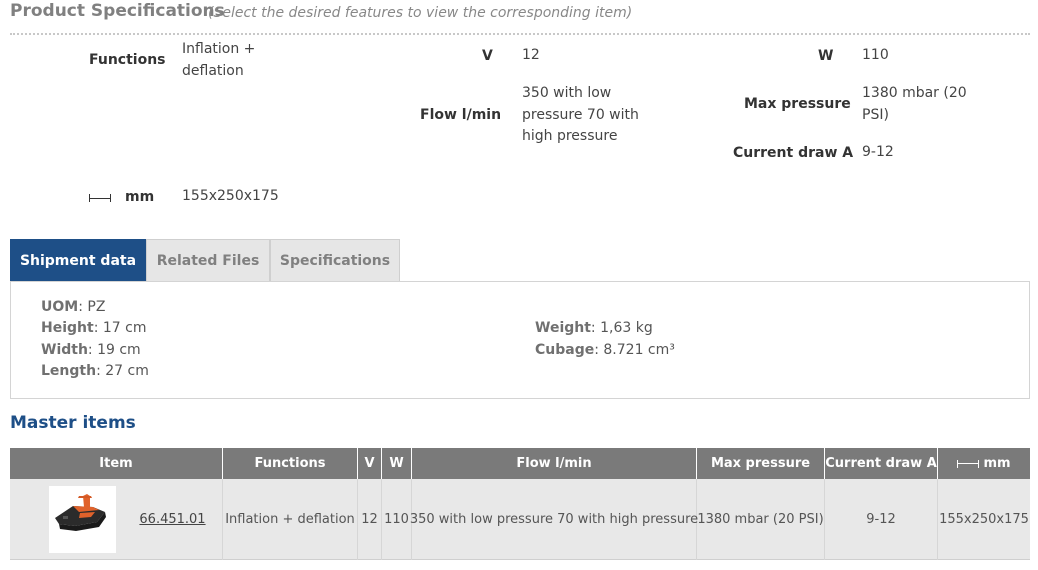 Image resolution: width=1038 pixels, height=570 pixels. I want to click on w-cell: 110, so click(397, 519).